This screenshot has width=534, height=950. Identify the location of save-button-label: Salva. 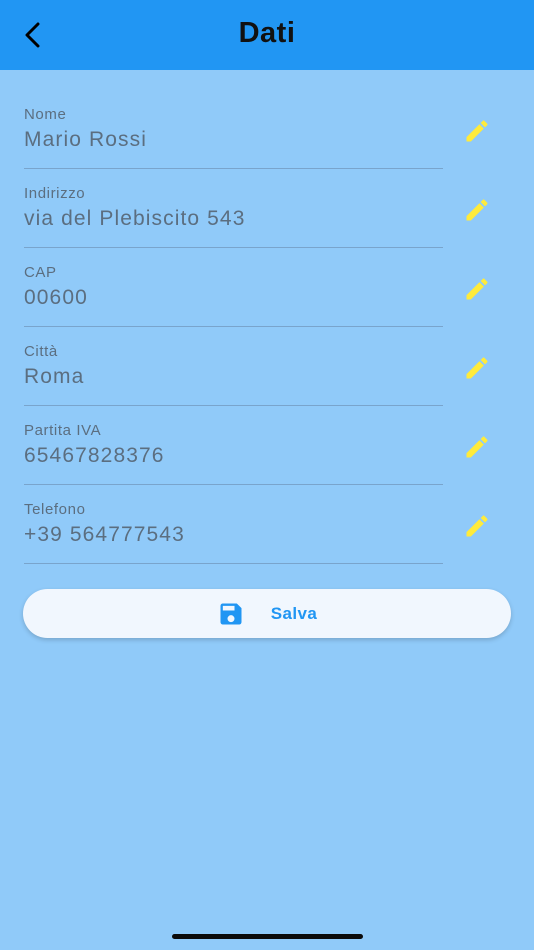
(294, 613).